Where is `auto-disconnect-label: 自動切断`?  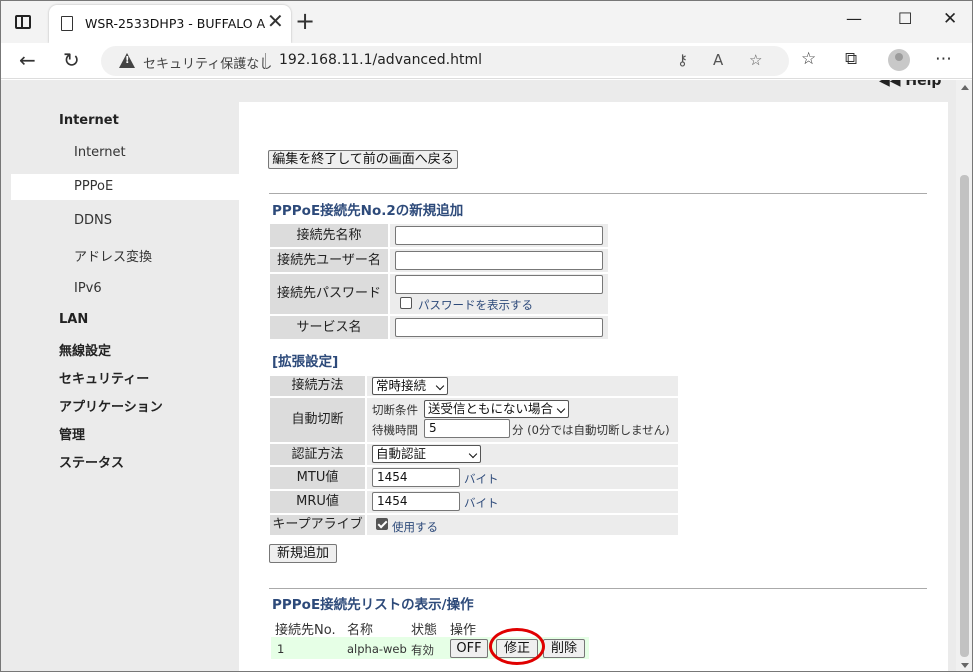
auto-disconnect-label: 自動切断 is located at coordinates (317, 420).